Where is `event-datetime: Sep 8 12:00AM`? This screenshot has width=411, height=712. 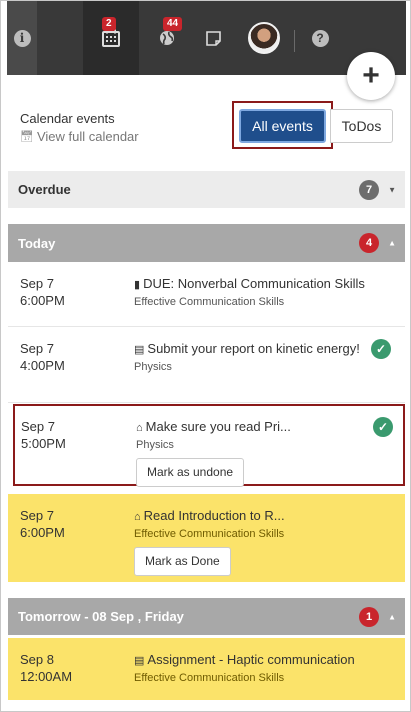 event-datetime: Sep 8 12:00AM is located at coordinates (46, 668).